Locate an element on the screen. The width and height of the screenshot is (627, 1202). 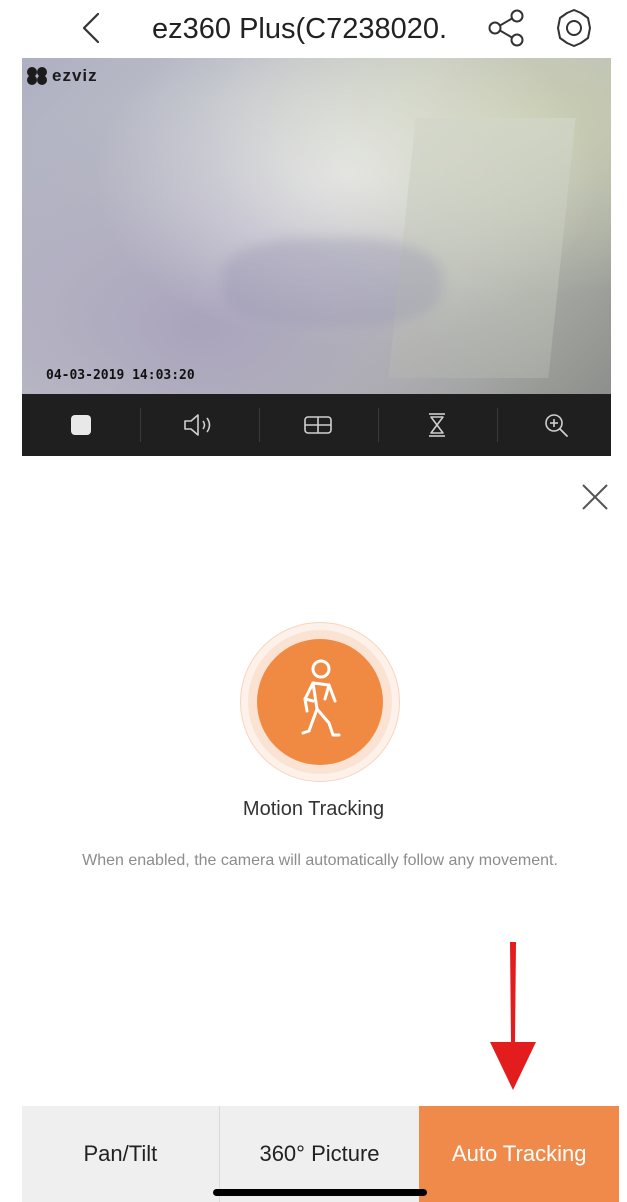
tab-360-picture: 360° Picture is located at coordinates (319, 1154).